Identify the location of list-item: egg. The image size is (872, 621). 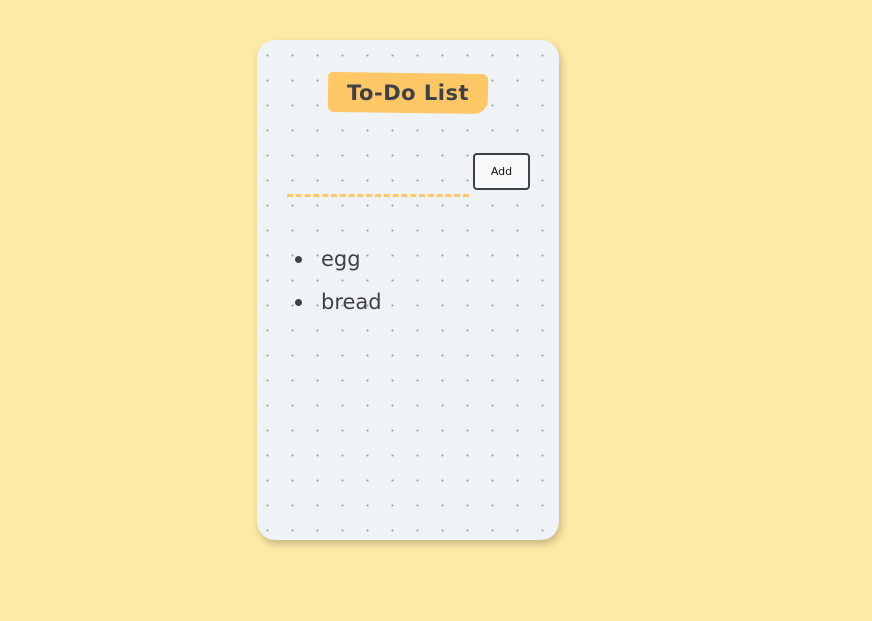
(338, 259).